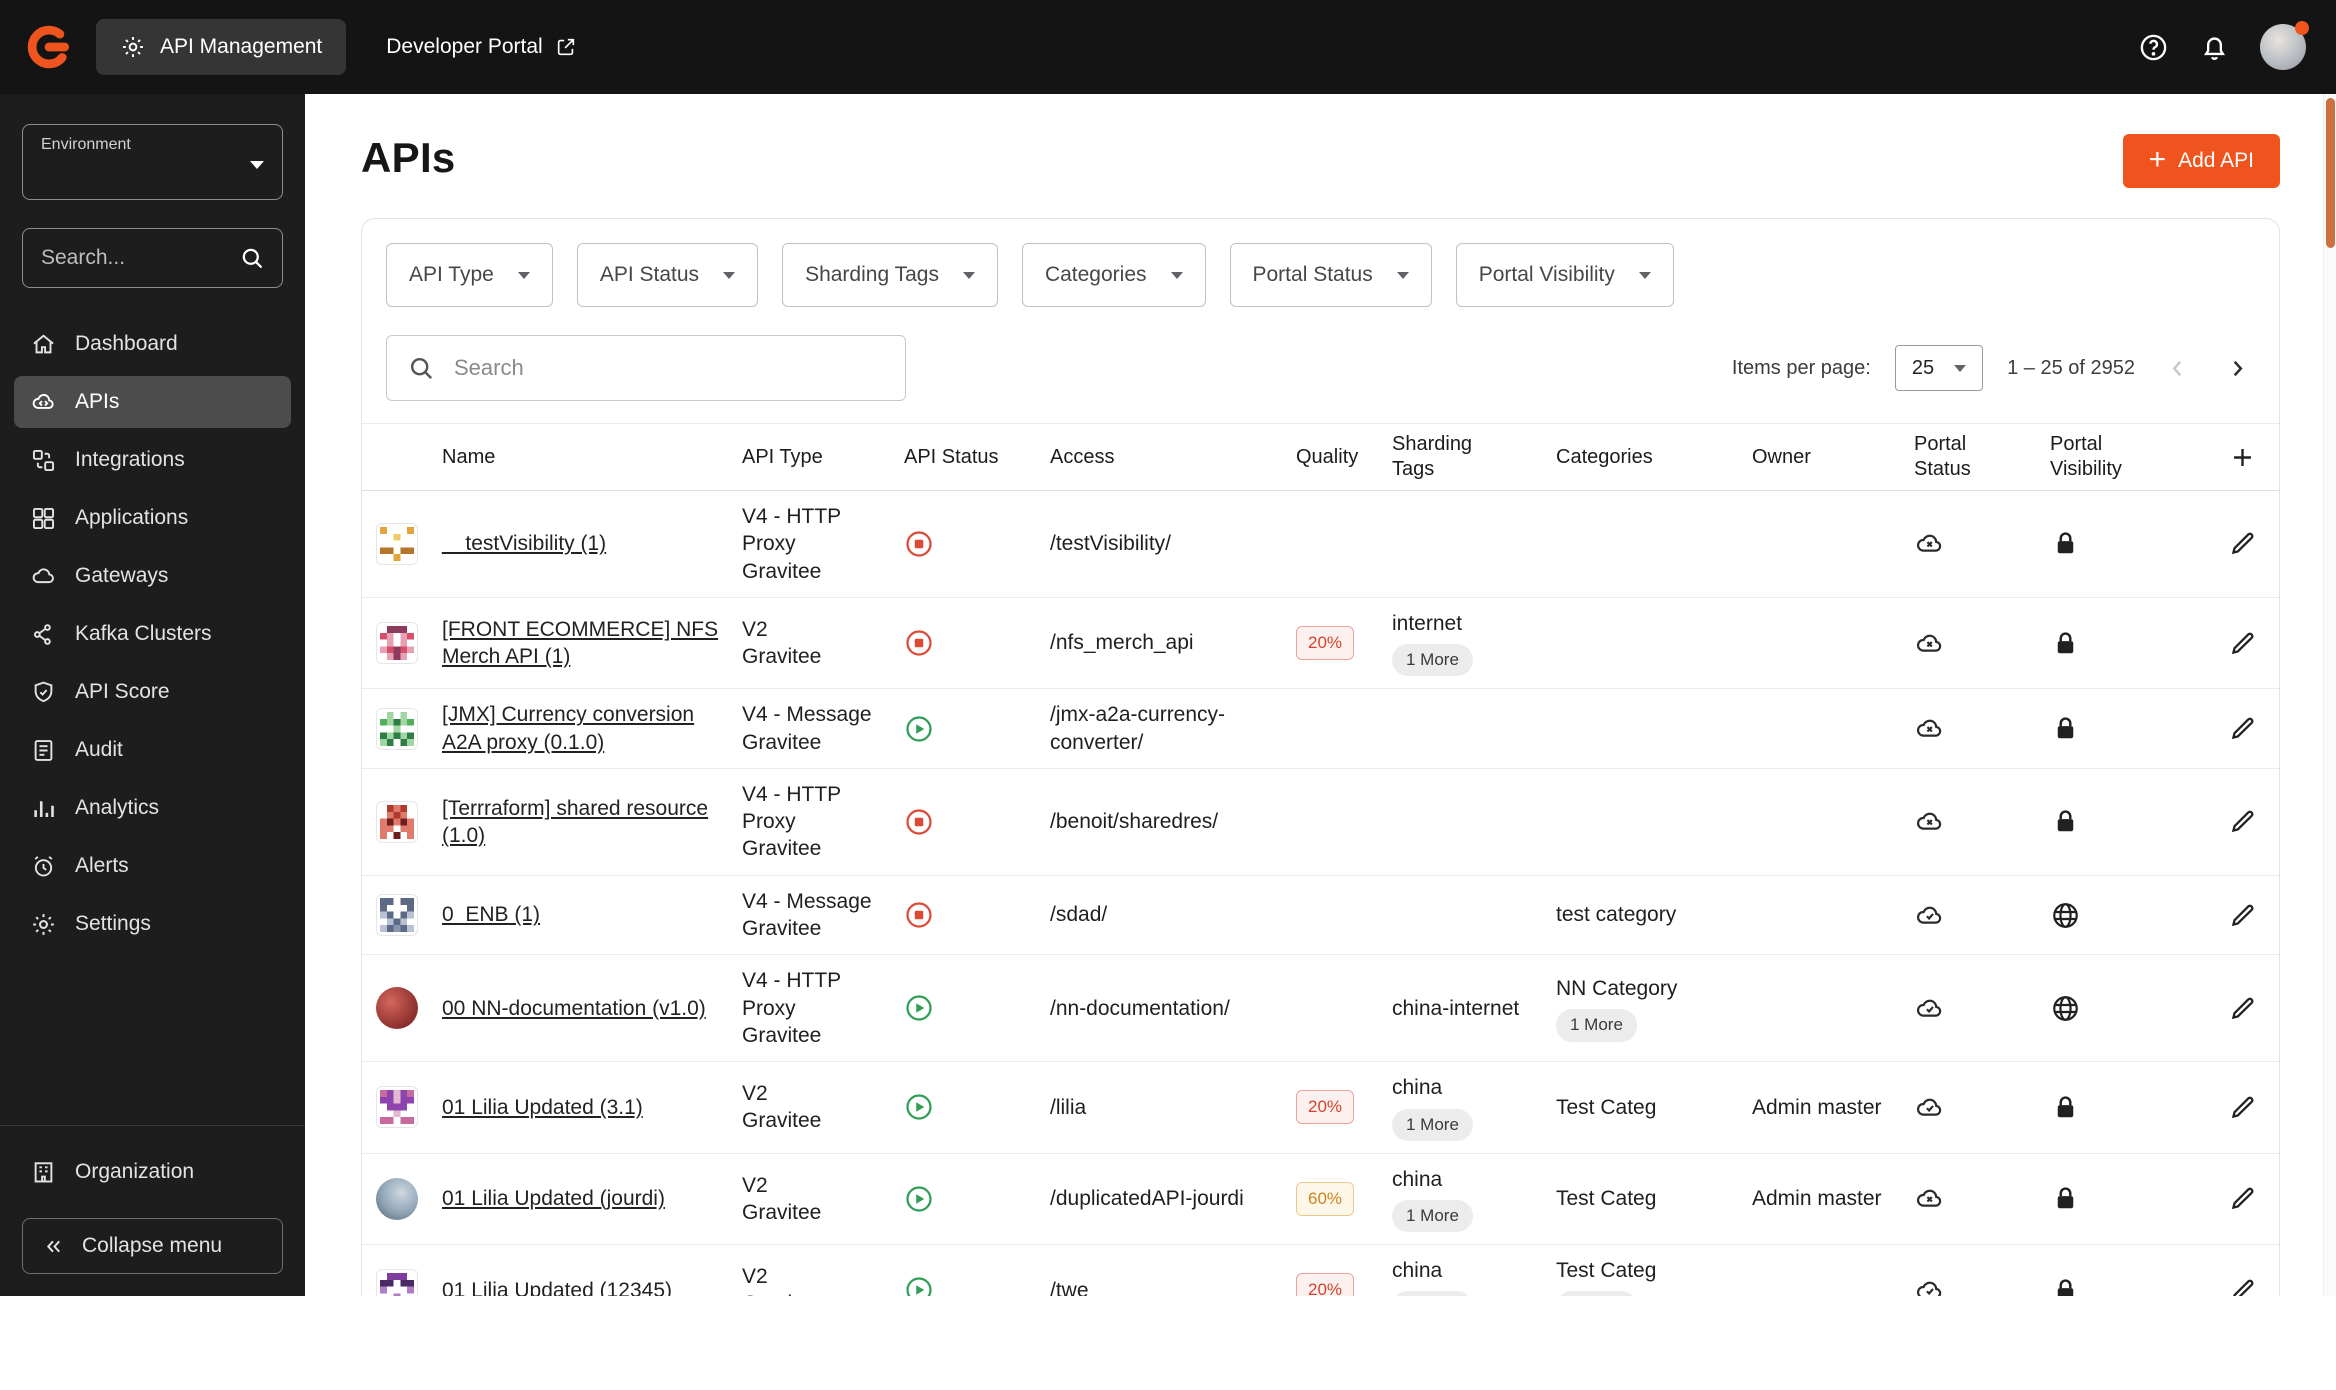 Image resolution: width=2336 pixels, height=1390 pixels. I want to click on api-name-link: 0_ENB (1), so click(491, 914).